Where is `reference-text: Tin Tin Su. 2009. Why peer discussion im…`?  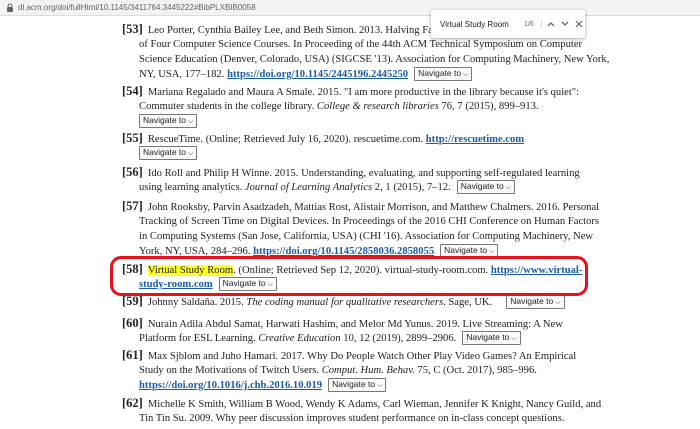 reference-text: Tin Tin Su. 2009. Why peer discussion im… is located at coordinates (352, 418).